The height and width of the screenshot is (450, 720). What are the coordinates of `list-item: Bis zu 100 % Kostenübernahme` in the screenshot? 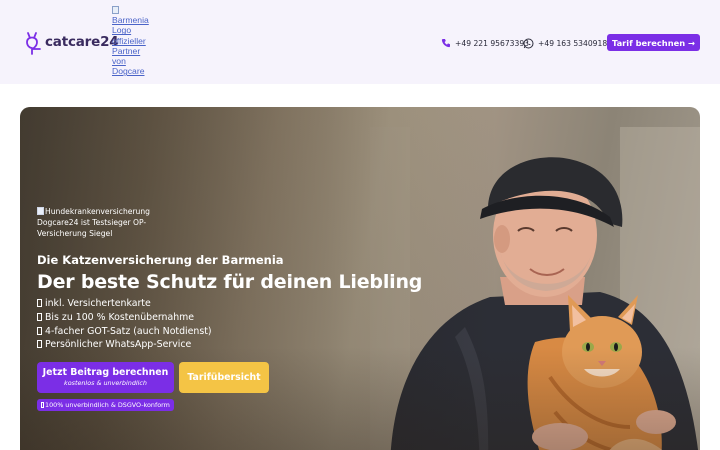 It's located at (124, 318).